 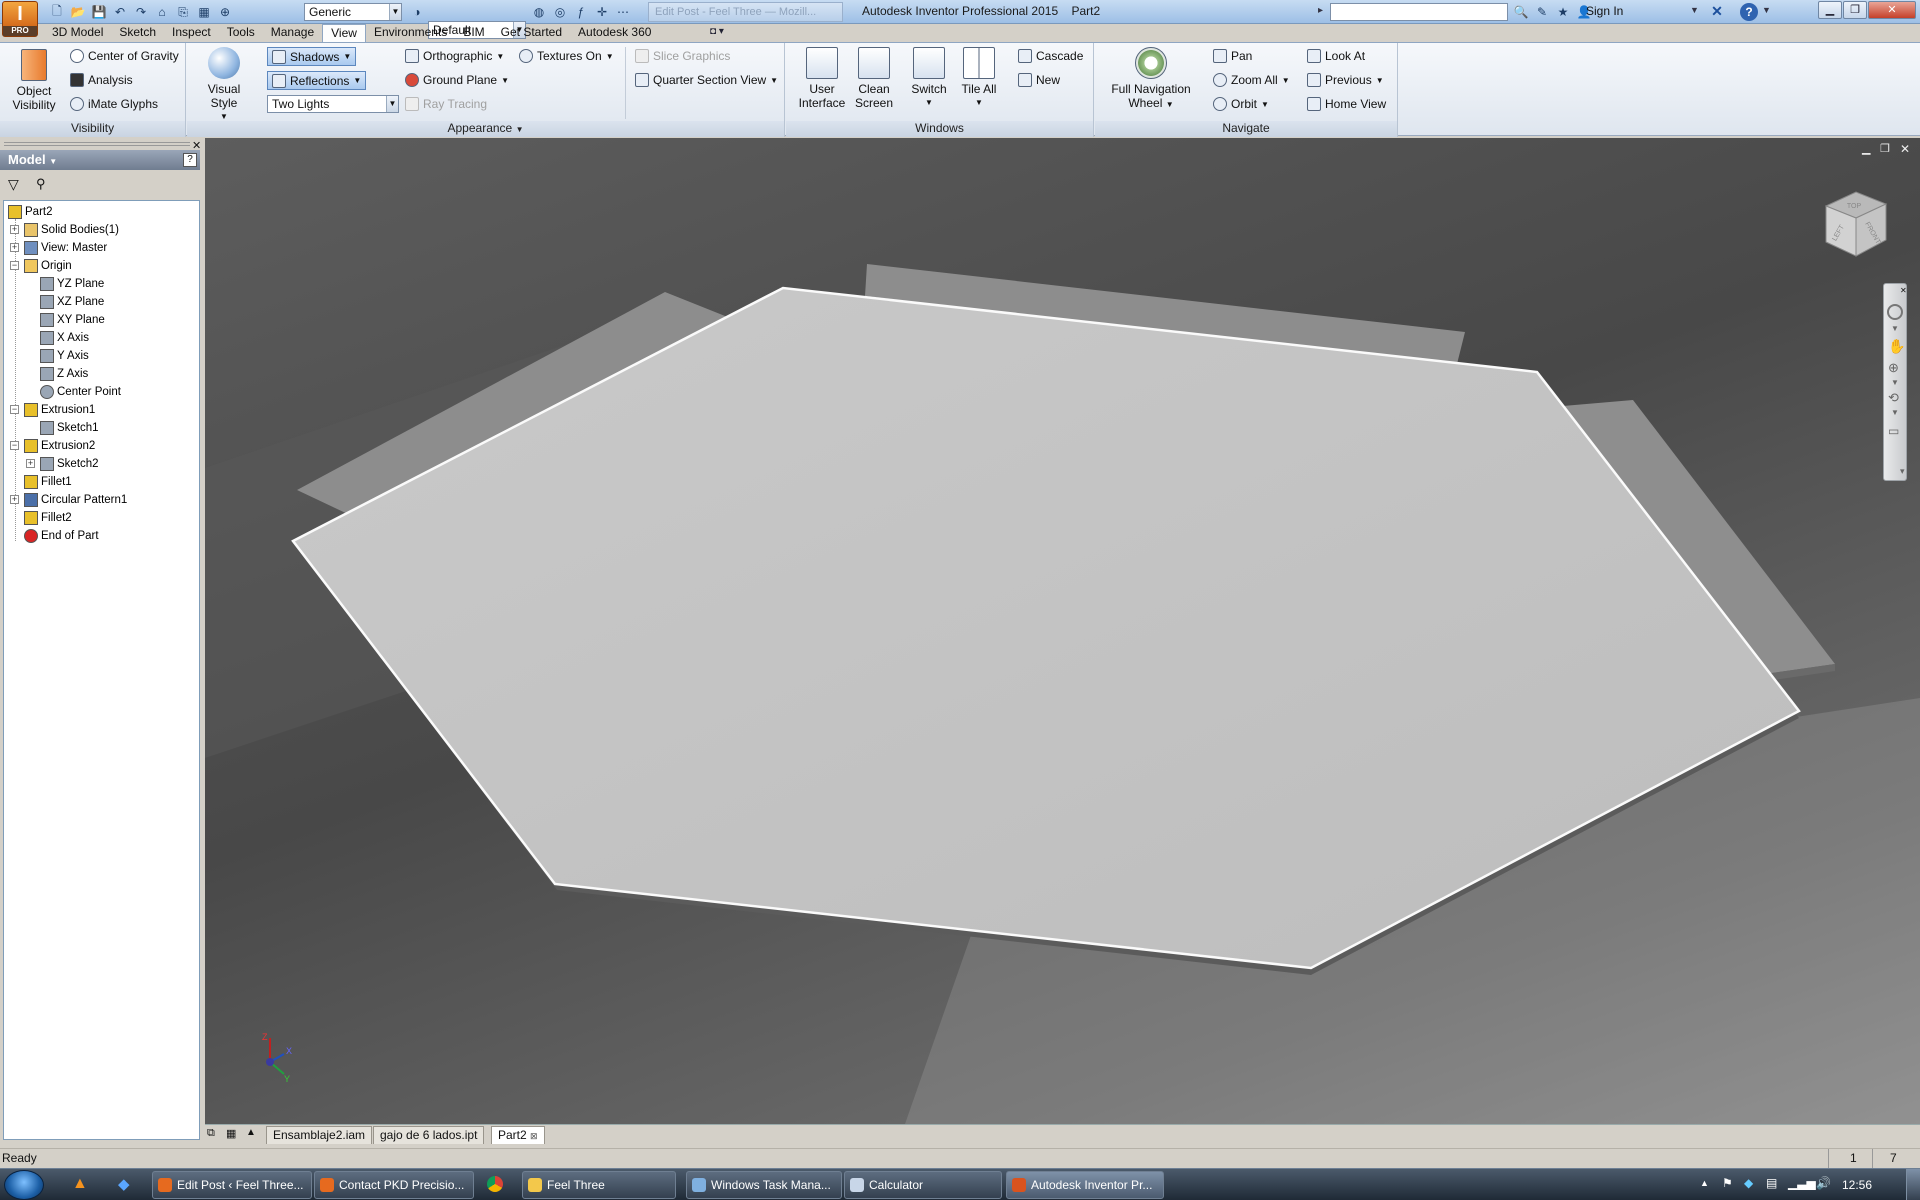 I want to click on switch-button: Switch ▼, so click(x=929, y=78).